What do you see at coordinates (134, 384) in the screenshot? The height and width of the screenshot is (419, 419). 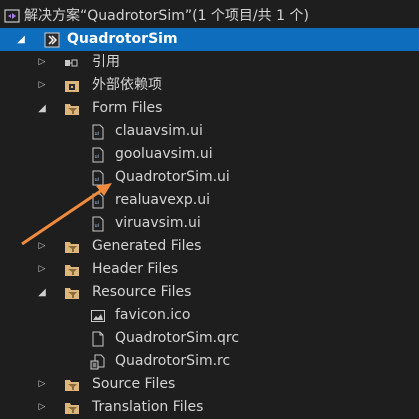 I see `source-files-label: Source Files` at bounding box center [134, 384].